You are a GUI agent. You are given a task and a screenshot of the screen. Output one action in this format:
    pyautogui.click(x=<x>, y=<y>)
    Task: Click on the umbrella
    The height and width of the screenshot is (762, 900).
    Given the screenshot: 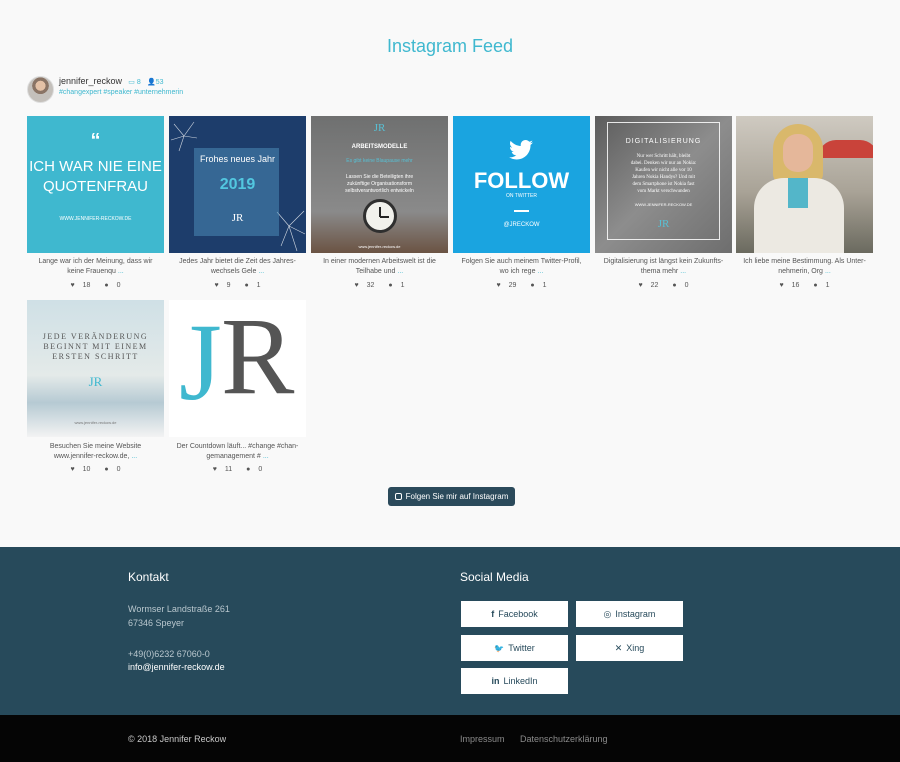 What is the action you would take?
    pyautogui.click(x=845, y=149)
    